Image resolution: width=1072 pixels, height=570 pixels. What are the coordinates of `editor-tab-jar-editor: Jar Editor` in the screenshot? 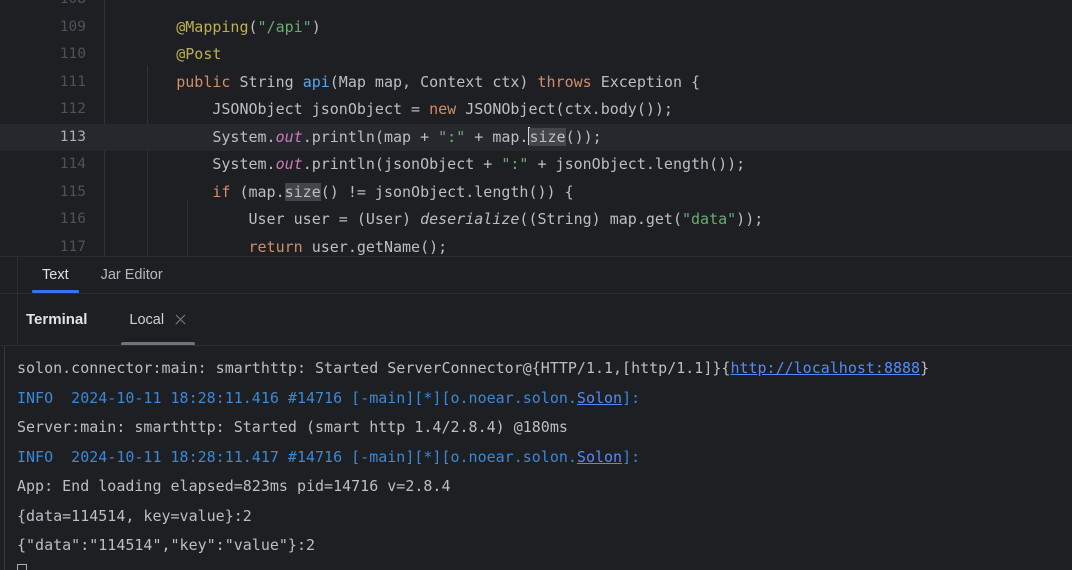 It's located at (132, 275).